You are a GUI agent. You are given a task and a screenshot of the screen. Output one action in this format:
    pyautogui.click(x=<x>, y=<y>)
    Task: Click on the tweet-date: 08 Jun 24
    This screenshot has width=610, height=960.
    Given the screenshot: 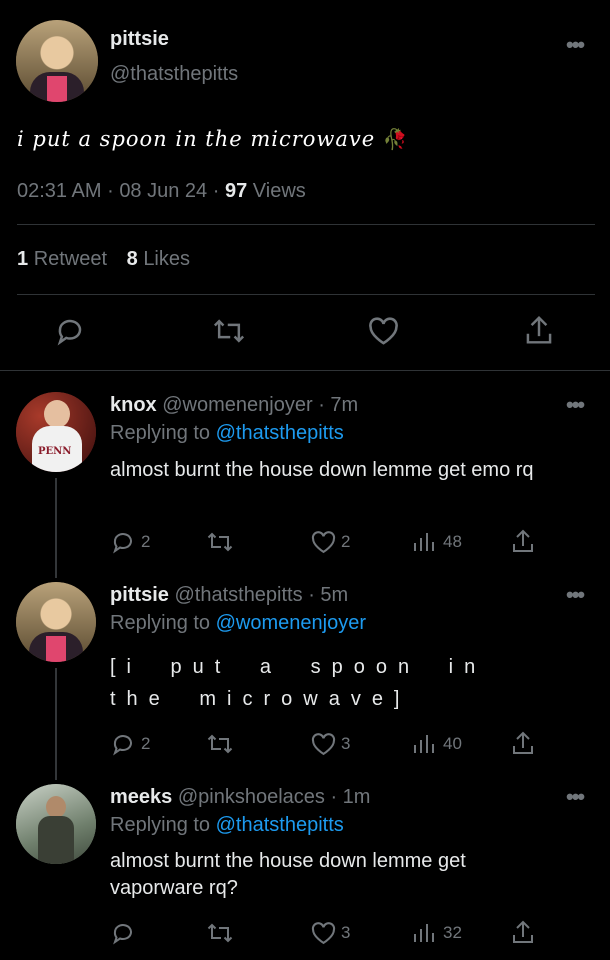 What is the action you would take?
    pyautogui.click(x=163, y=191)
    